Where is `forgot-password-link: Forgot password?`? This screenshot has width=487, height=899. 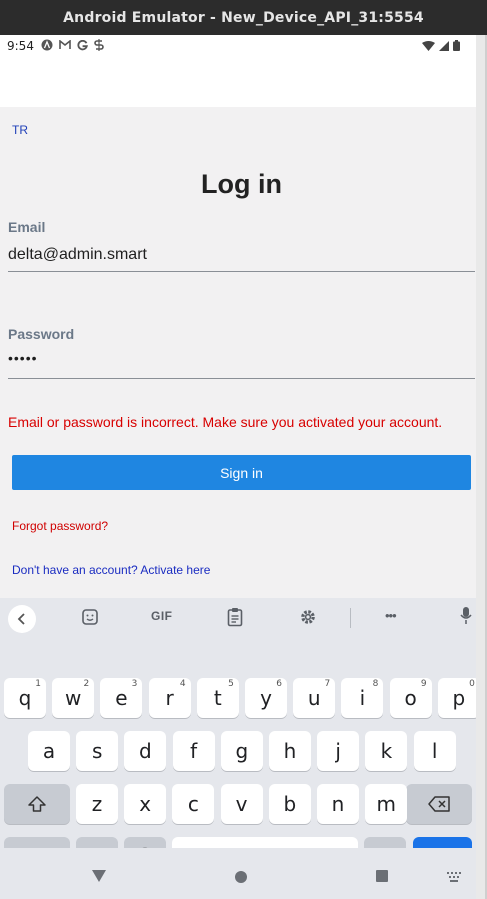 forgot-password-link: Forgot password? is located at coordinates (60, 526).